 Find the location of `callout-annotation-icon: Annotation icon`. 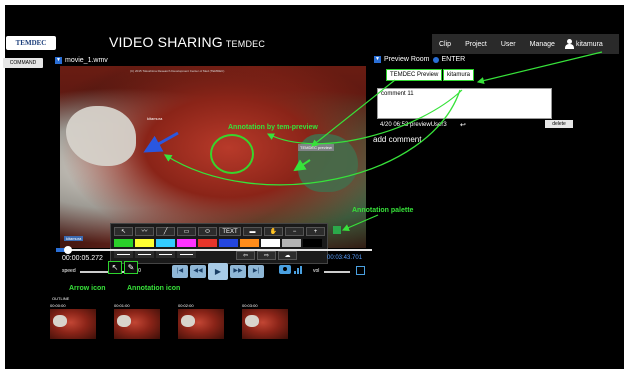

callout-annotation-icon: Annotation icon is located at coordinates (154, 288).